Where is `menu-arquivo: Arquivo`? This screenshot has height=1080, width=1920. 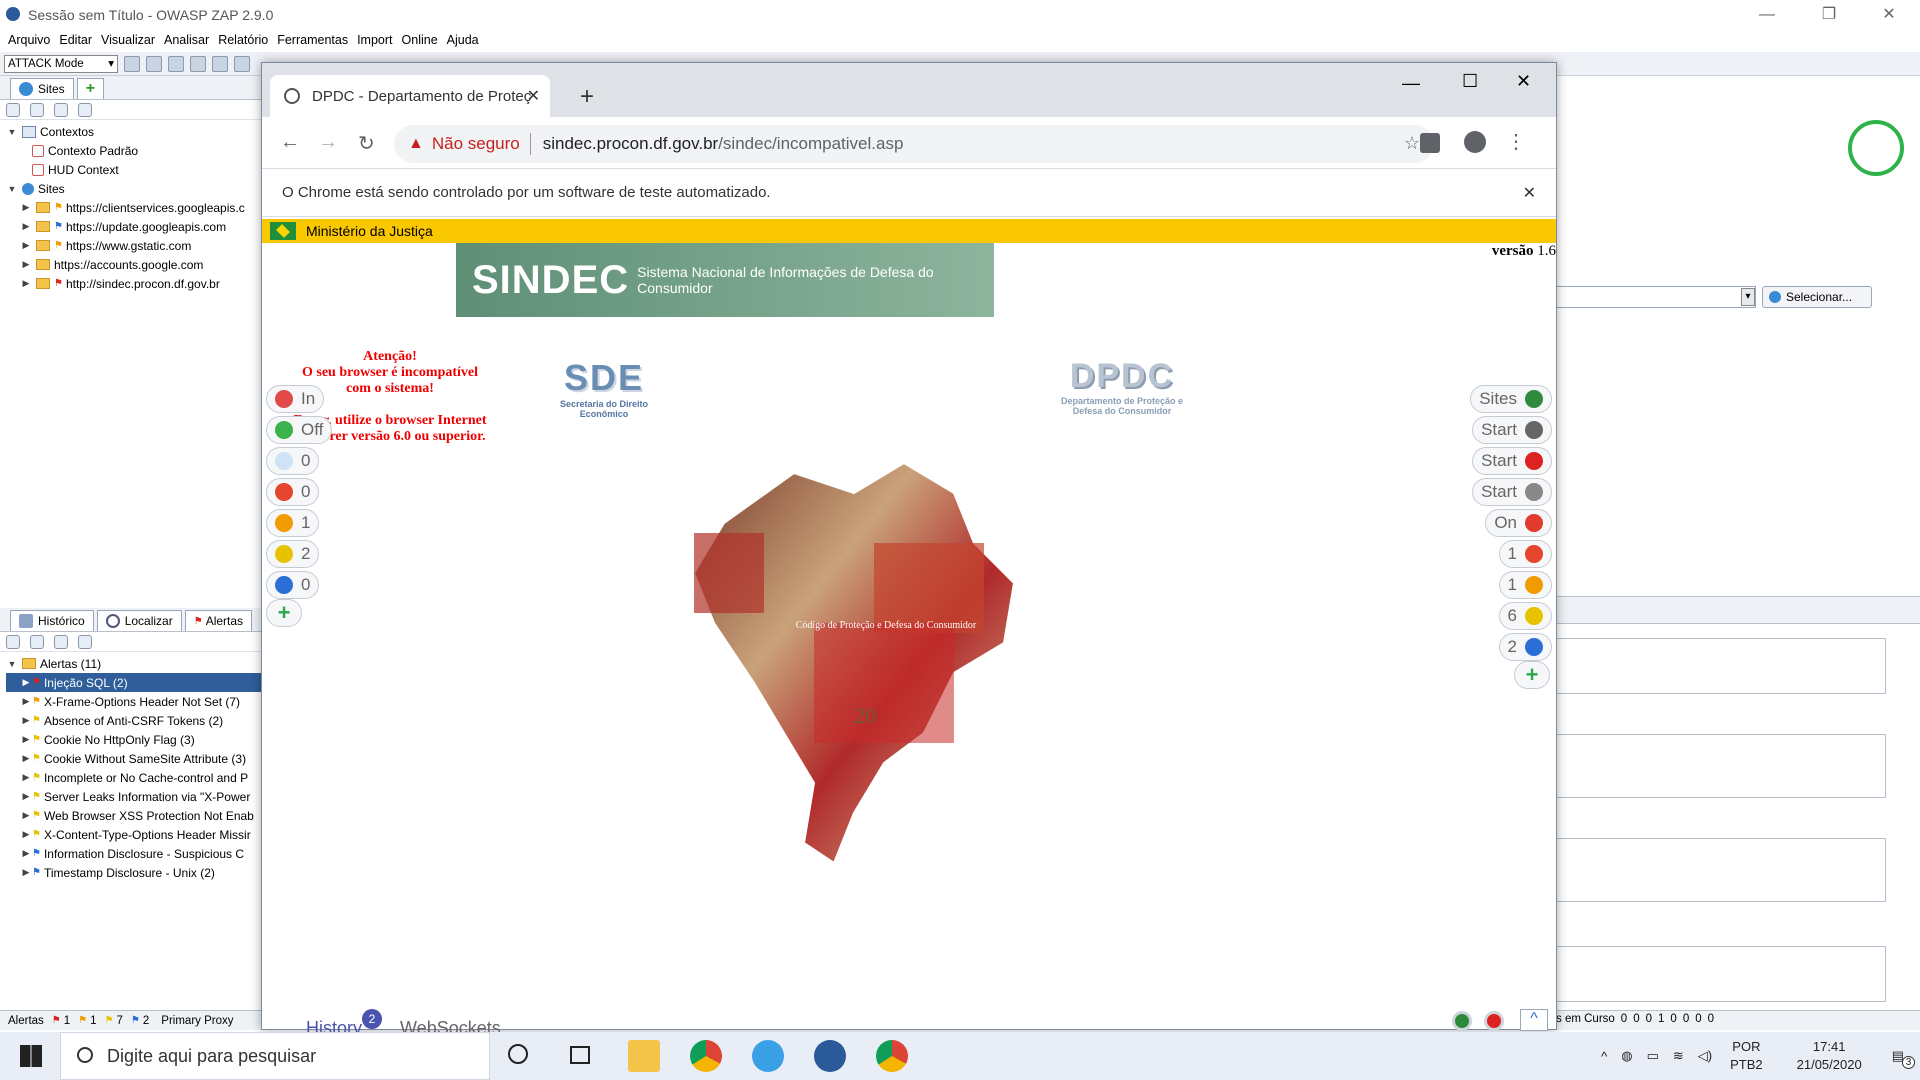
menu-arquivo: Arquivo is located at coordinates (29, 40).